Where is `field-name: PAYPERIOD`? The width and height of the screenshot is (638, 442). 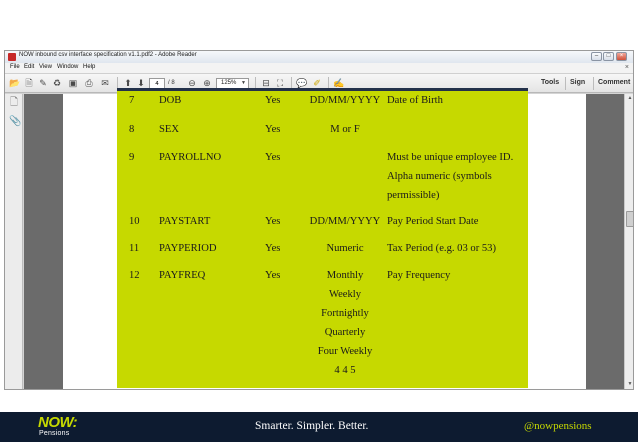 field-name: PAYPERIOD is located at coordinates (188, 248).